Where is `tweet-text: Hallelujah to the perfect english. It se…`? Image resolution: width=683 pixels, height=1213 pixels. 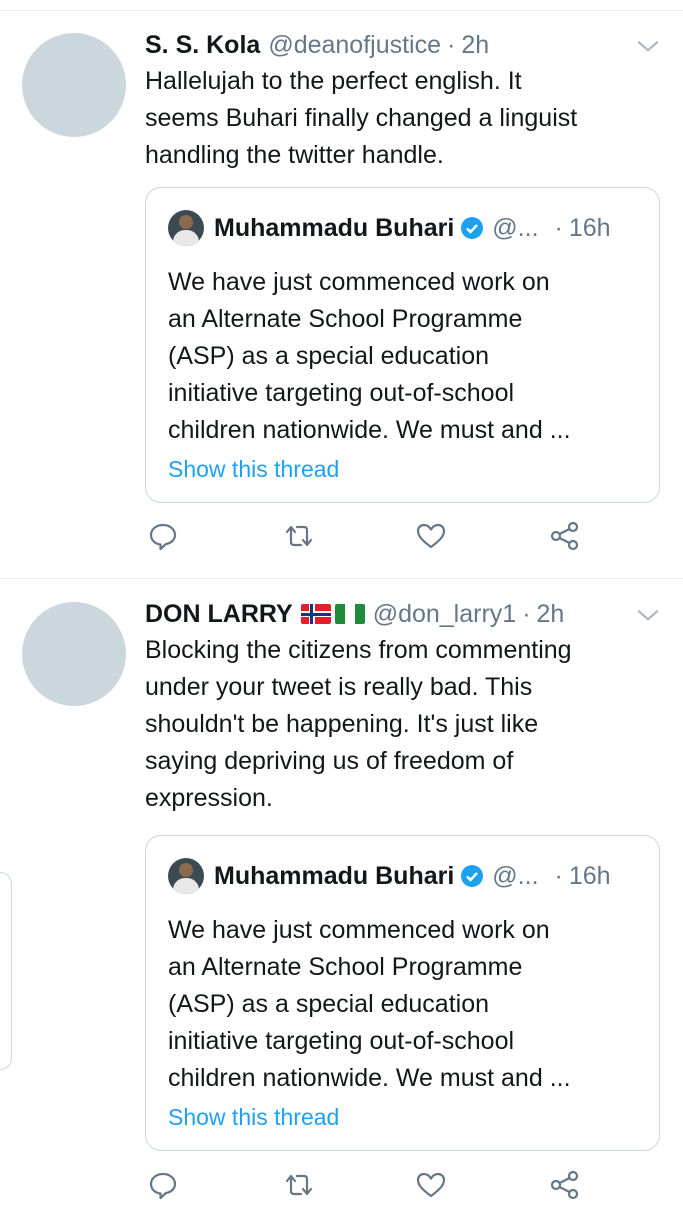
tweet-text: Hallelujah to the perfect english. It se… is located at coordinates (402, 118).